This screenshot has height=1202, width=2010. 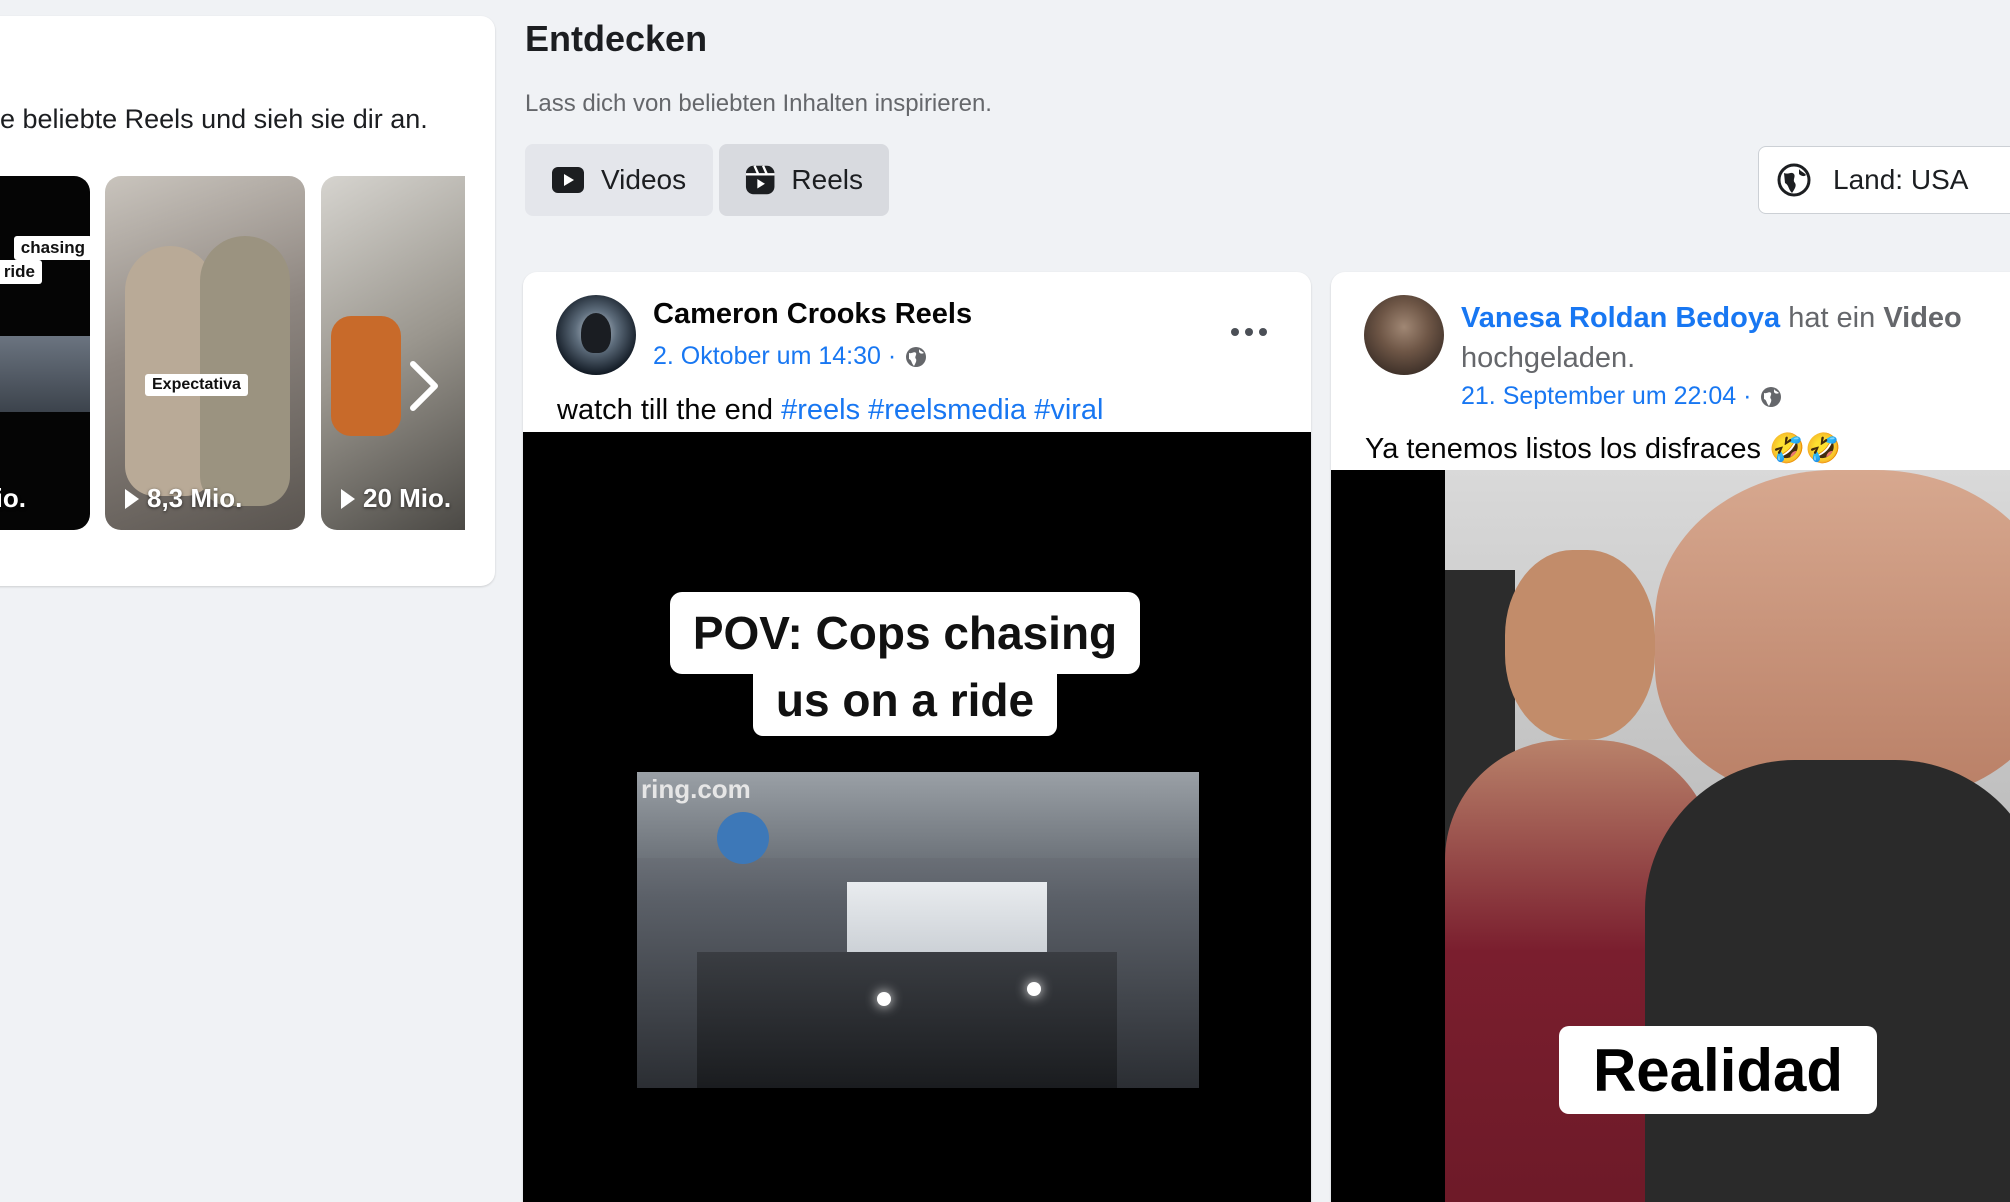 I want to click on popular-reels-description: e beliebte Reels und sieh sie dir an., so click(x=214, y=119).